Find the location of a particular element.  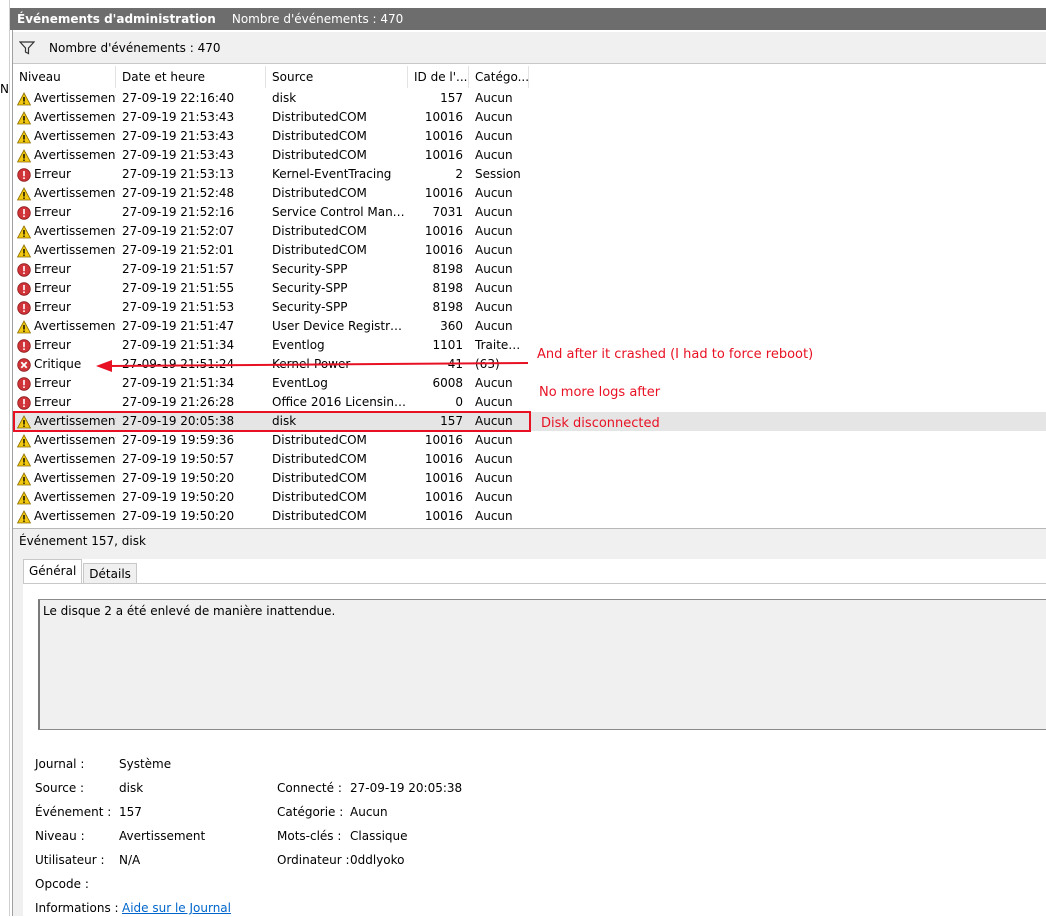

annotation-no-logs: No more logs after is located at coordinates (600, 392).